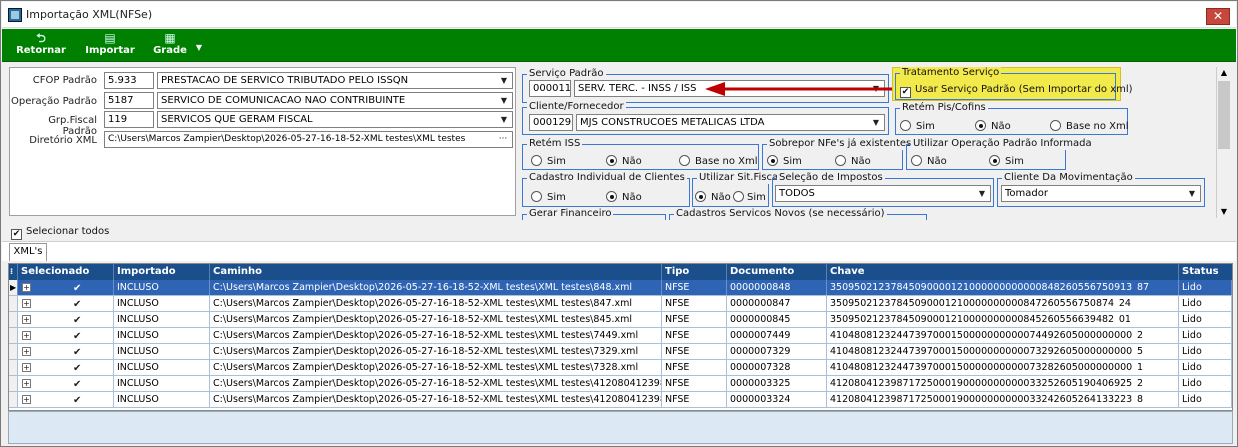  Describe the element at coordinates (1089, 126) in the screenshot. I see `retem-pis-base: Base no Xml` at that location.